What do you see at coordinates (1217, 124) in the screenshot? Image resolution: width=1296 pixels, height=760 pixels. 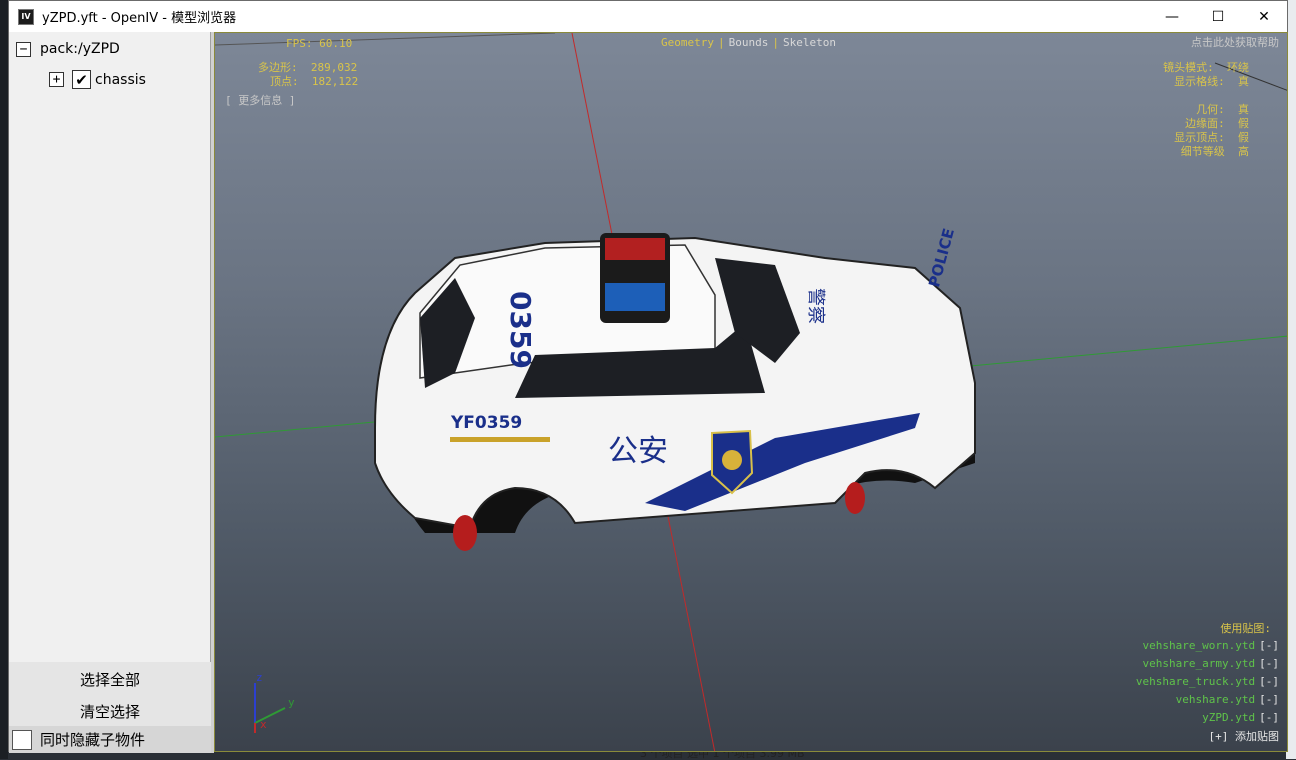 I see `edges-setting: 边缘面: 假` at bounding box center [1217, 124].